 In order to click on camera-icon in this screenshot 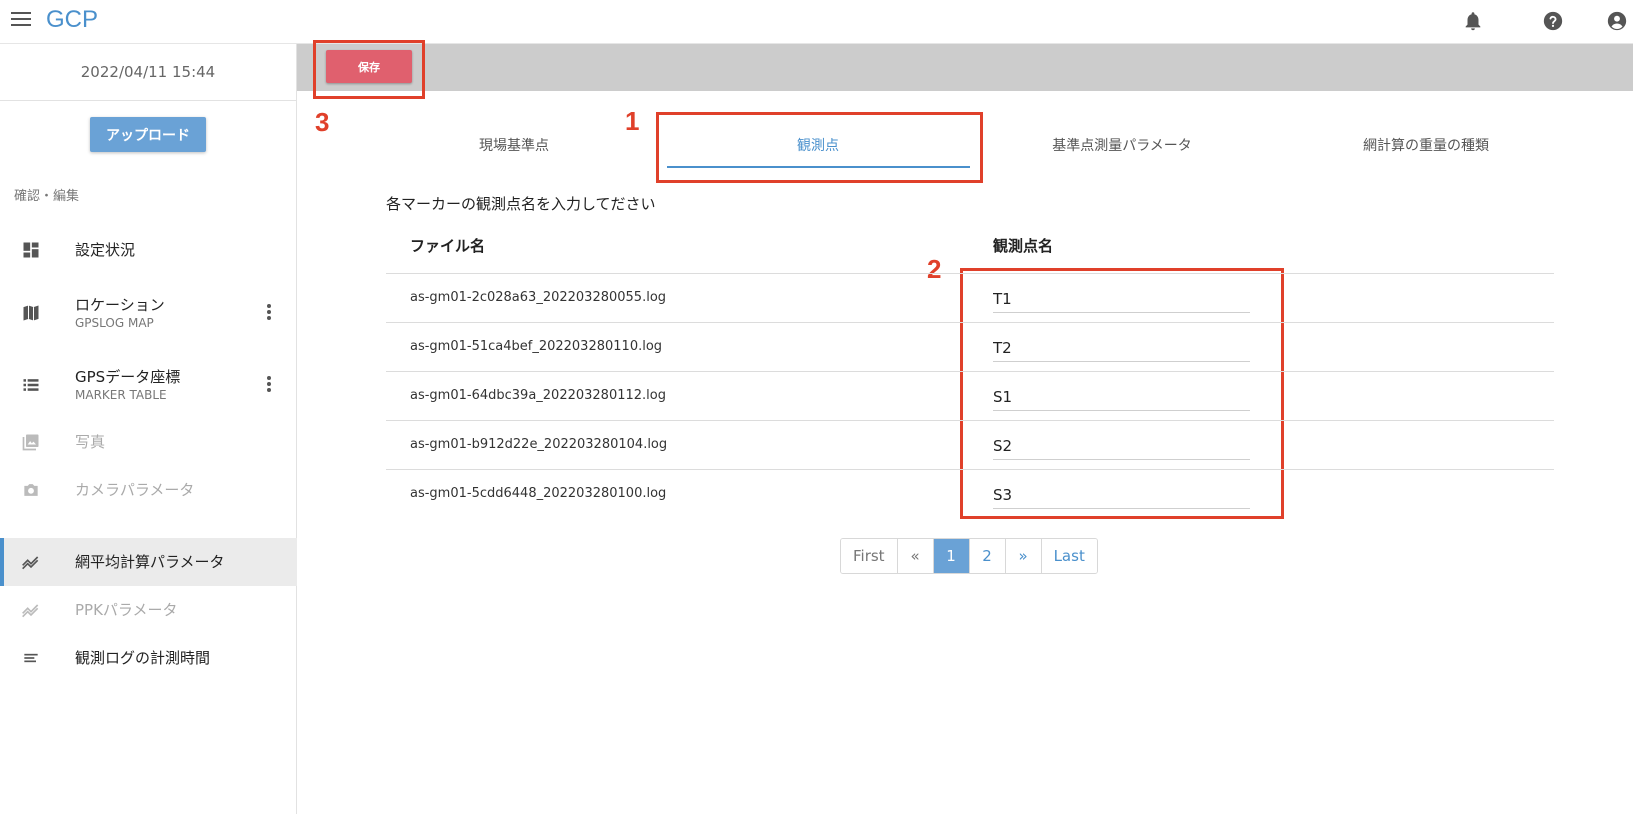, I will do `click(31, 490)`.